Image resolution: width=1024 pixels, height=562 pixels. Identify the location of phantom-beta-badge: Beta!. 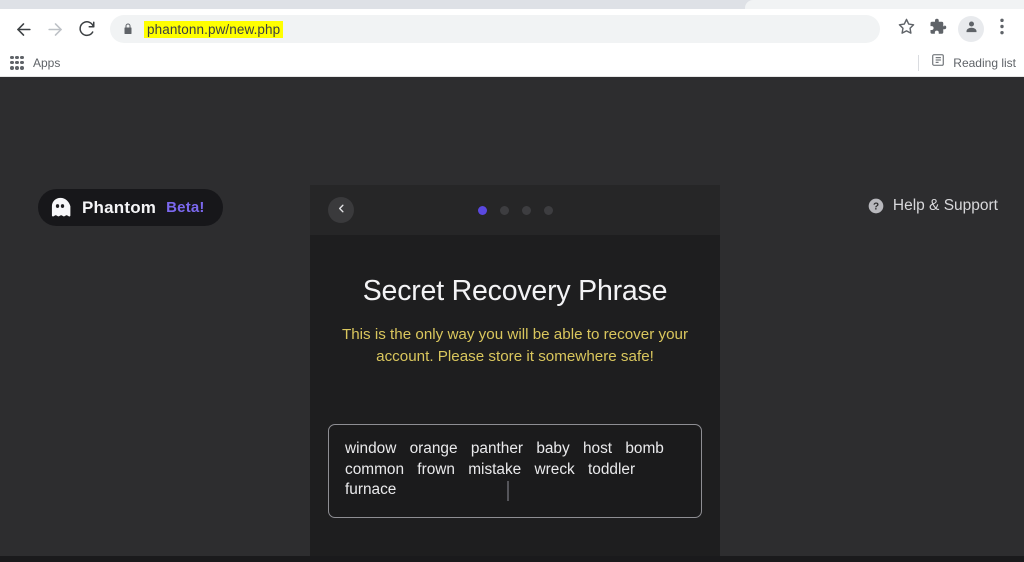
(185, 207).